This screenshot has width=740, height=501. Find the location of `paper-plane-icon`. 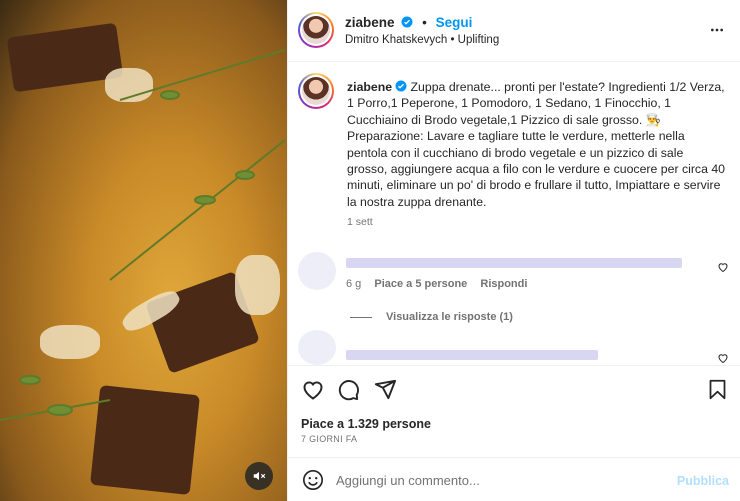

paper-plane-icon is located at coordinates (385, 389).